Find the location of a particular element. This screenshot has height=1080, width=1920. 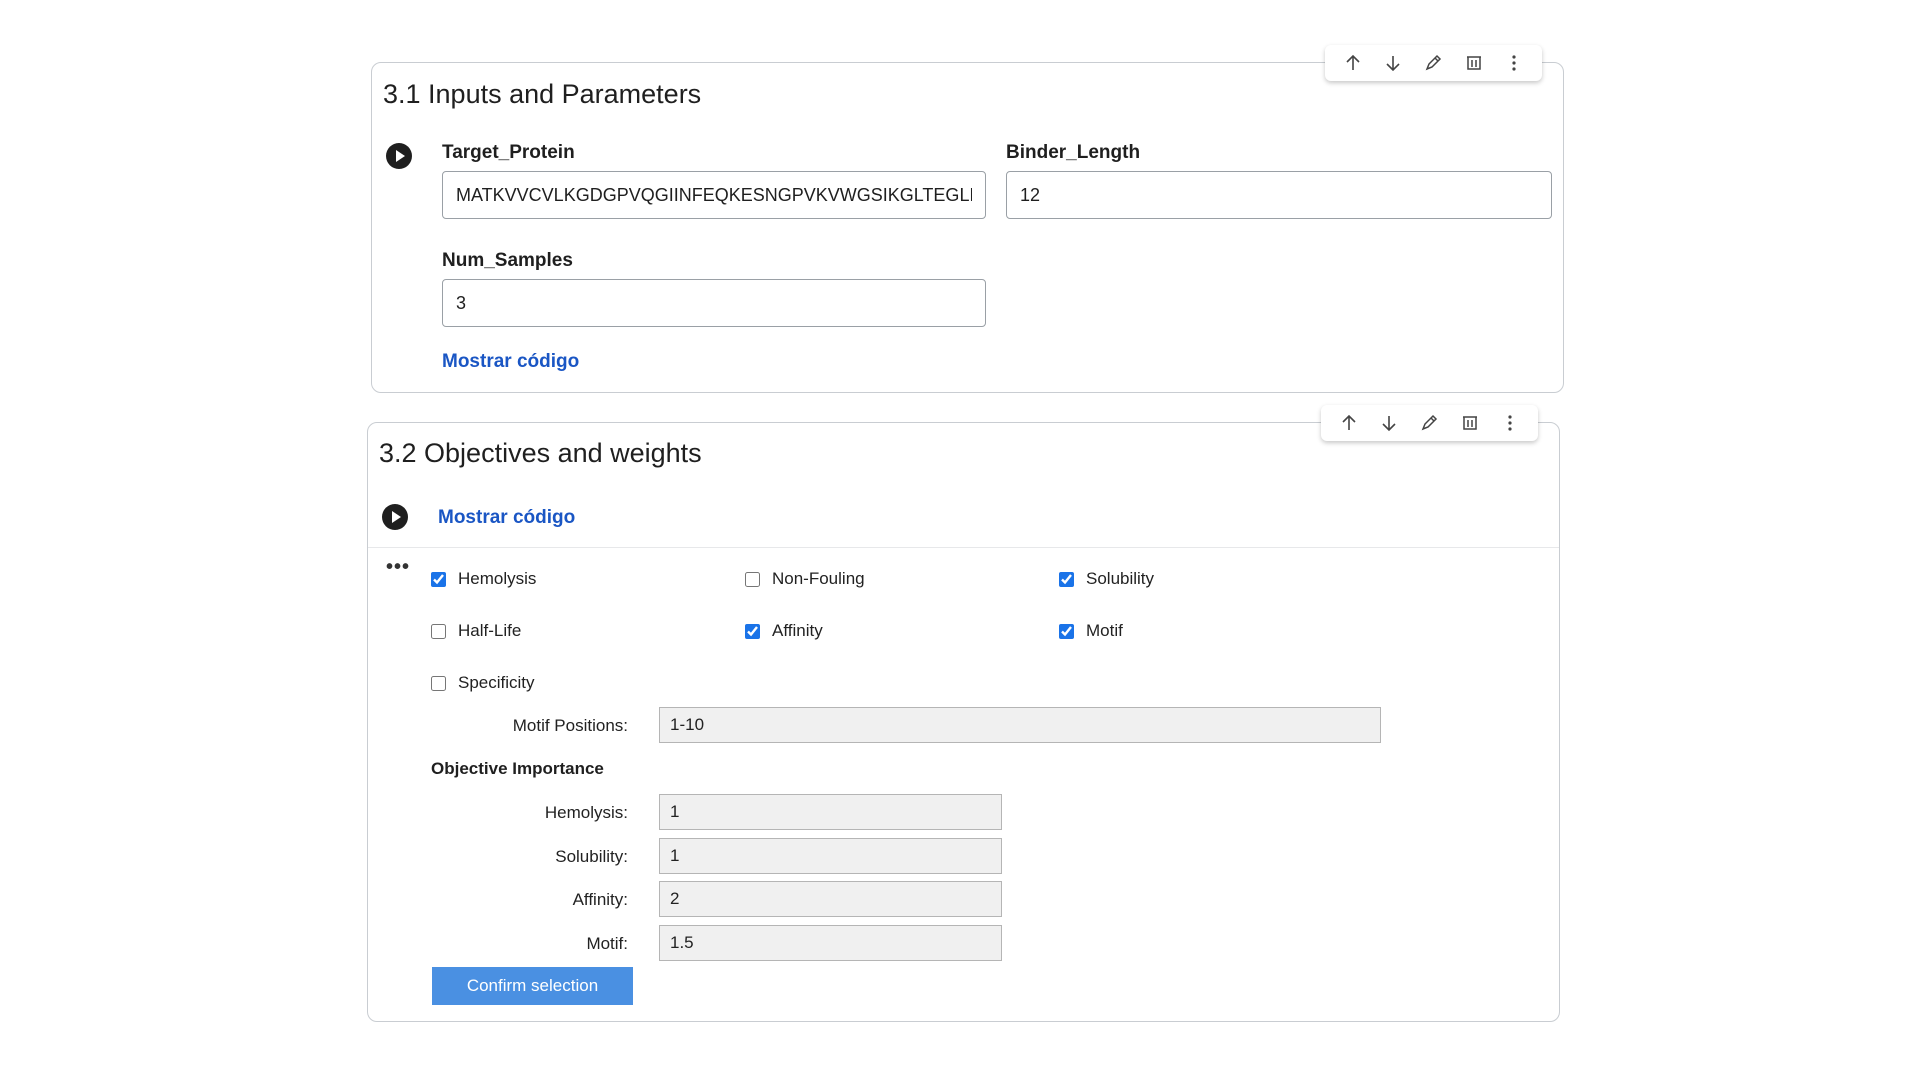

affinity-checkbox is located at coordinates (752, 631).